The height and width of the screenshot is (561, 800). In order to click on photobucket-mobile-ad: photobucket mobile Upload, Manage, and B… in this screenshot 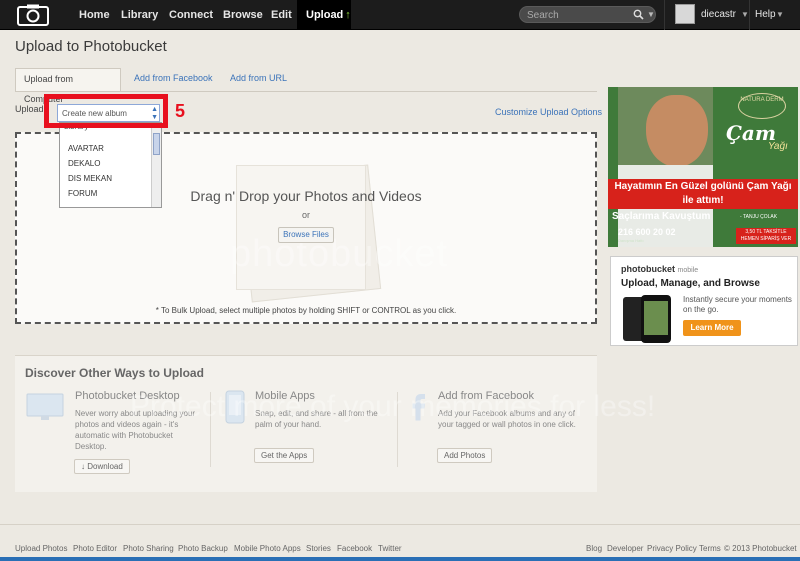, I will do `click(704, 301)`.